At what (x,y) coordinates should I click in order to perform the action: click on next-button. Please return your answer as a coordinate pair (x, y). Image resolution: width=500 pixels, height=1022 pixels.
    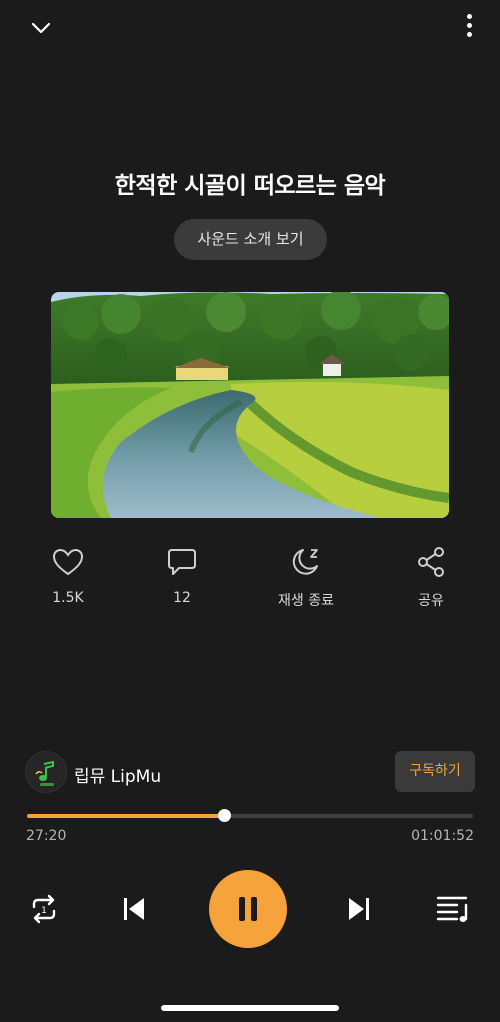
    Looking at the image, I should click on (359, 909).